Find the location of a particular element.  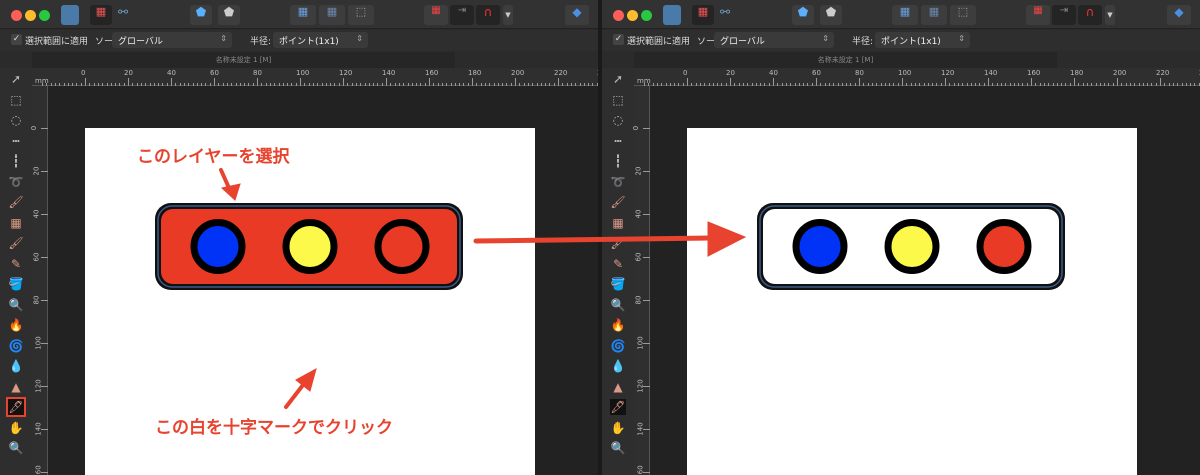

arrow-down-to-layer is located at coordinates (225, 179).